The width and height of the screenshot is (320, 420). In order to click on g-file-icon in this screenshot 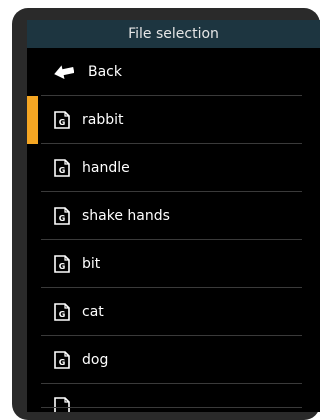, I will do `click(62, 404)`.